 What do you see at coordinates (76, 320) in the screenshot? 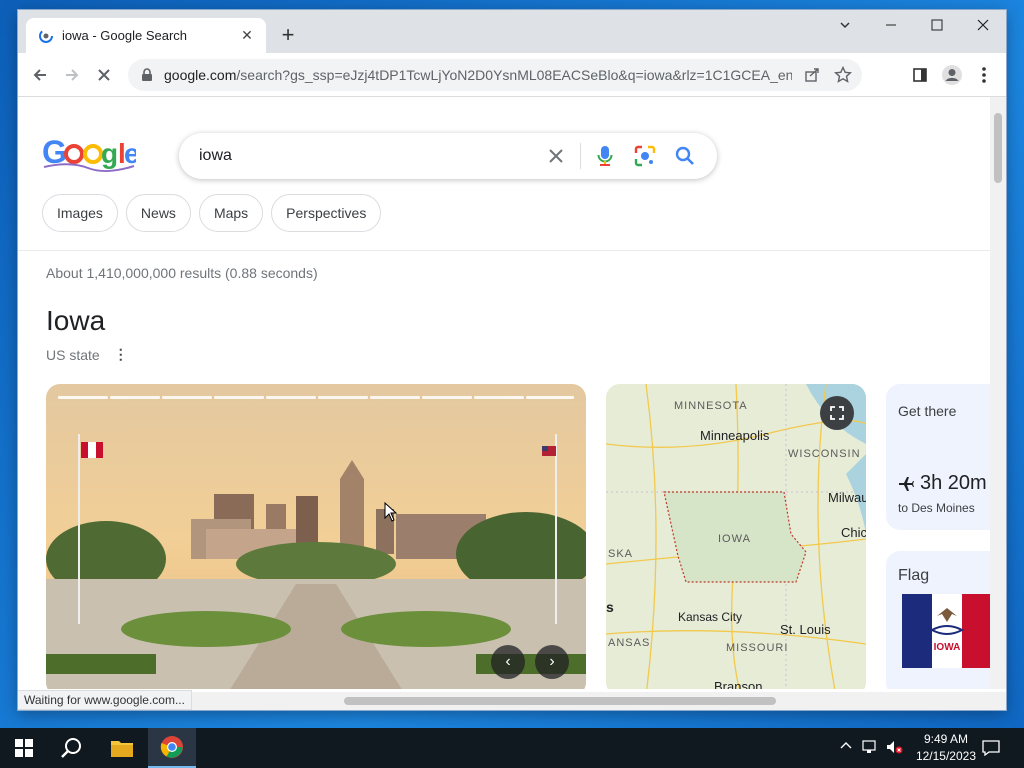
I see `knowledge-panel-title: Iowa` at bounding box center [76, 320].